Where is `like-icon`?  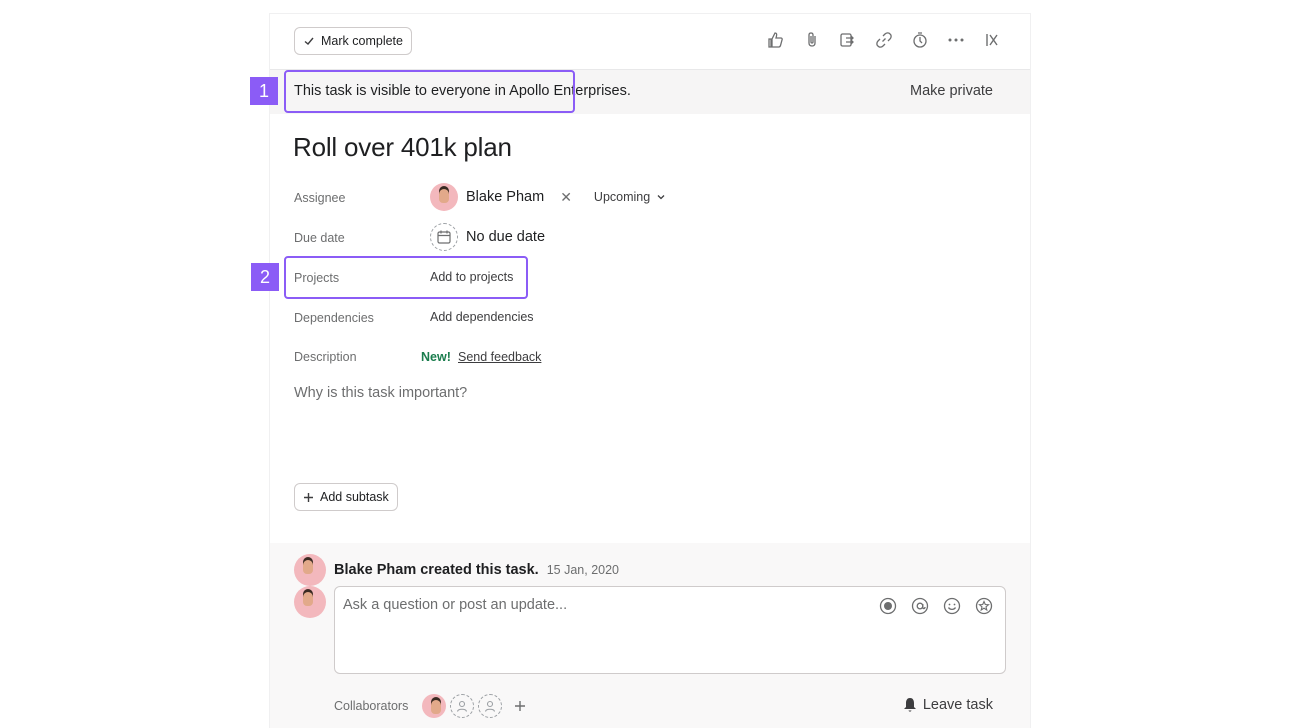
like-icon is located at coordinates (776, 40).